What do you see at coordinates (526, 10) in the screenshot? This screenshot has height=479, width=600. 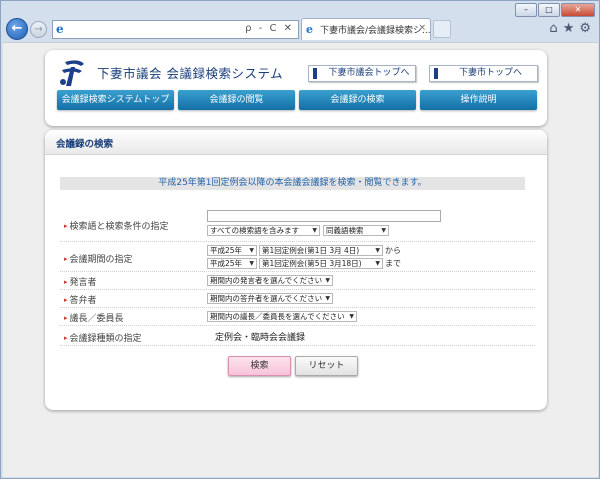 I see `minimize-button: –` at bounding box center [526, 10].